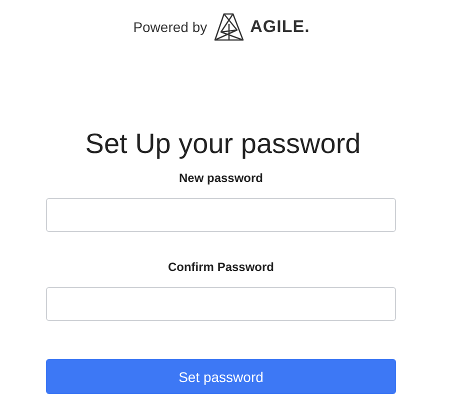 This screenshot has width=449, height=405. What do you see at coordinates (221, 268) in the screenshot?
I see `field-label: Confirm Password` at bounding box center [221, 268].